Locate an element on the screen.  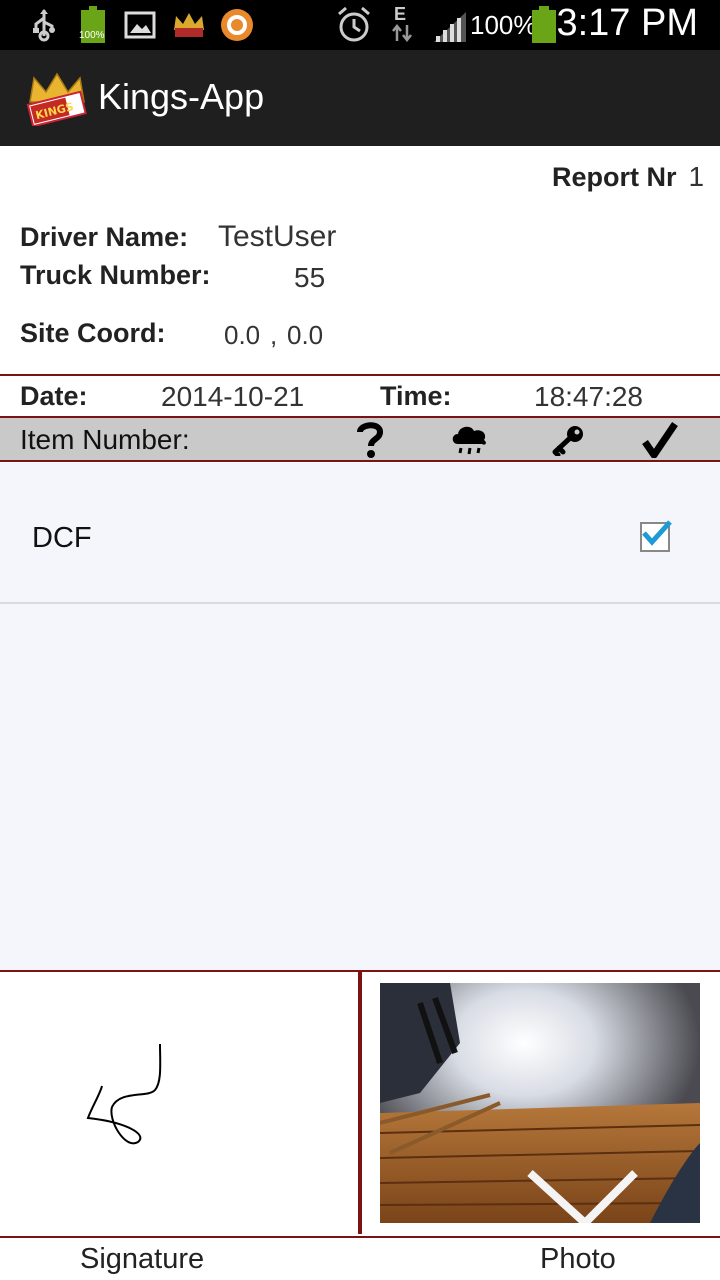
app-logo-icon: KINGS is located at coordinates (57, 101).